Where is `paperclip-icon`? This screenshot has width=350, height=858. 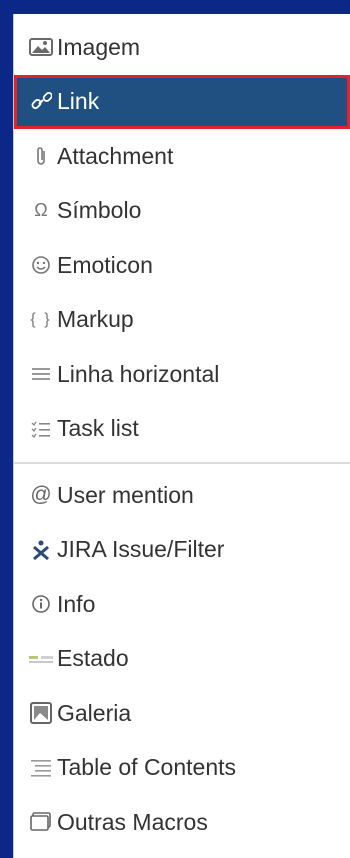 paperclip-icon is located at coordinates (41, 156).